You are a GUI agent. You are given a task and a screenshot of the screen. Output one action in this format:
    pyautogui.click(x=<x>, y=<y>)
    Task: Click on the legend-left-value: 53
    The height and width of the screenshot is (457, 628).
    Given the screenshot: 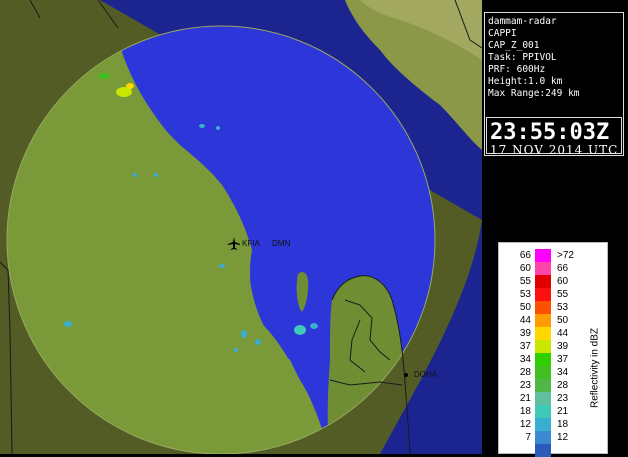 What is the action you would take?
    pyautogui.click(x=525, y=294)
    